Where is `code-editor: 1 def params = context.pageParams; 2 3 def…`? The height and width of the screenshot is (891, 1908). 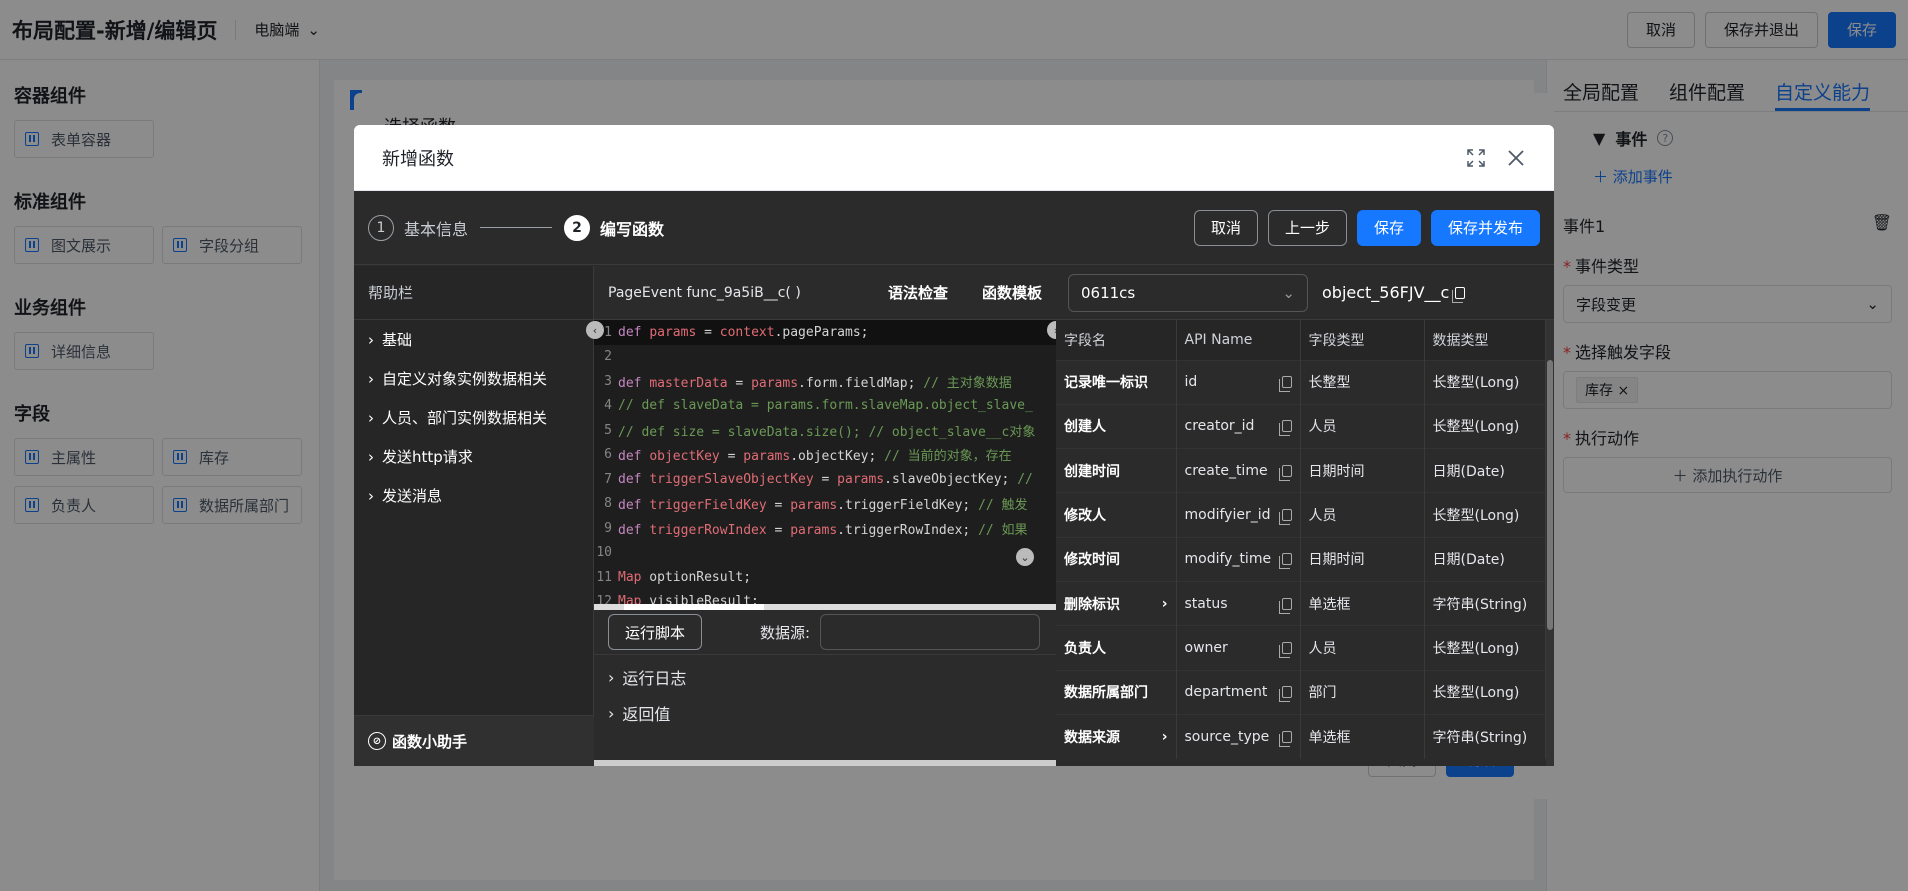 code-editor: 1 def params = context.pageParams; 2 3 def… is located at coordinates (825, 465).